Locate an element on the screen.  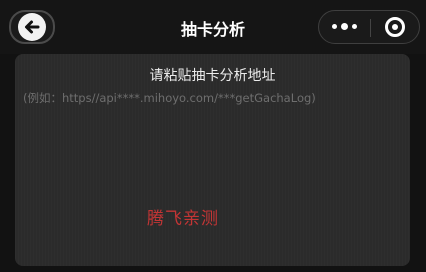
close-circle-icon is located at coordinates (395, 26).